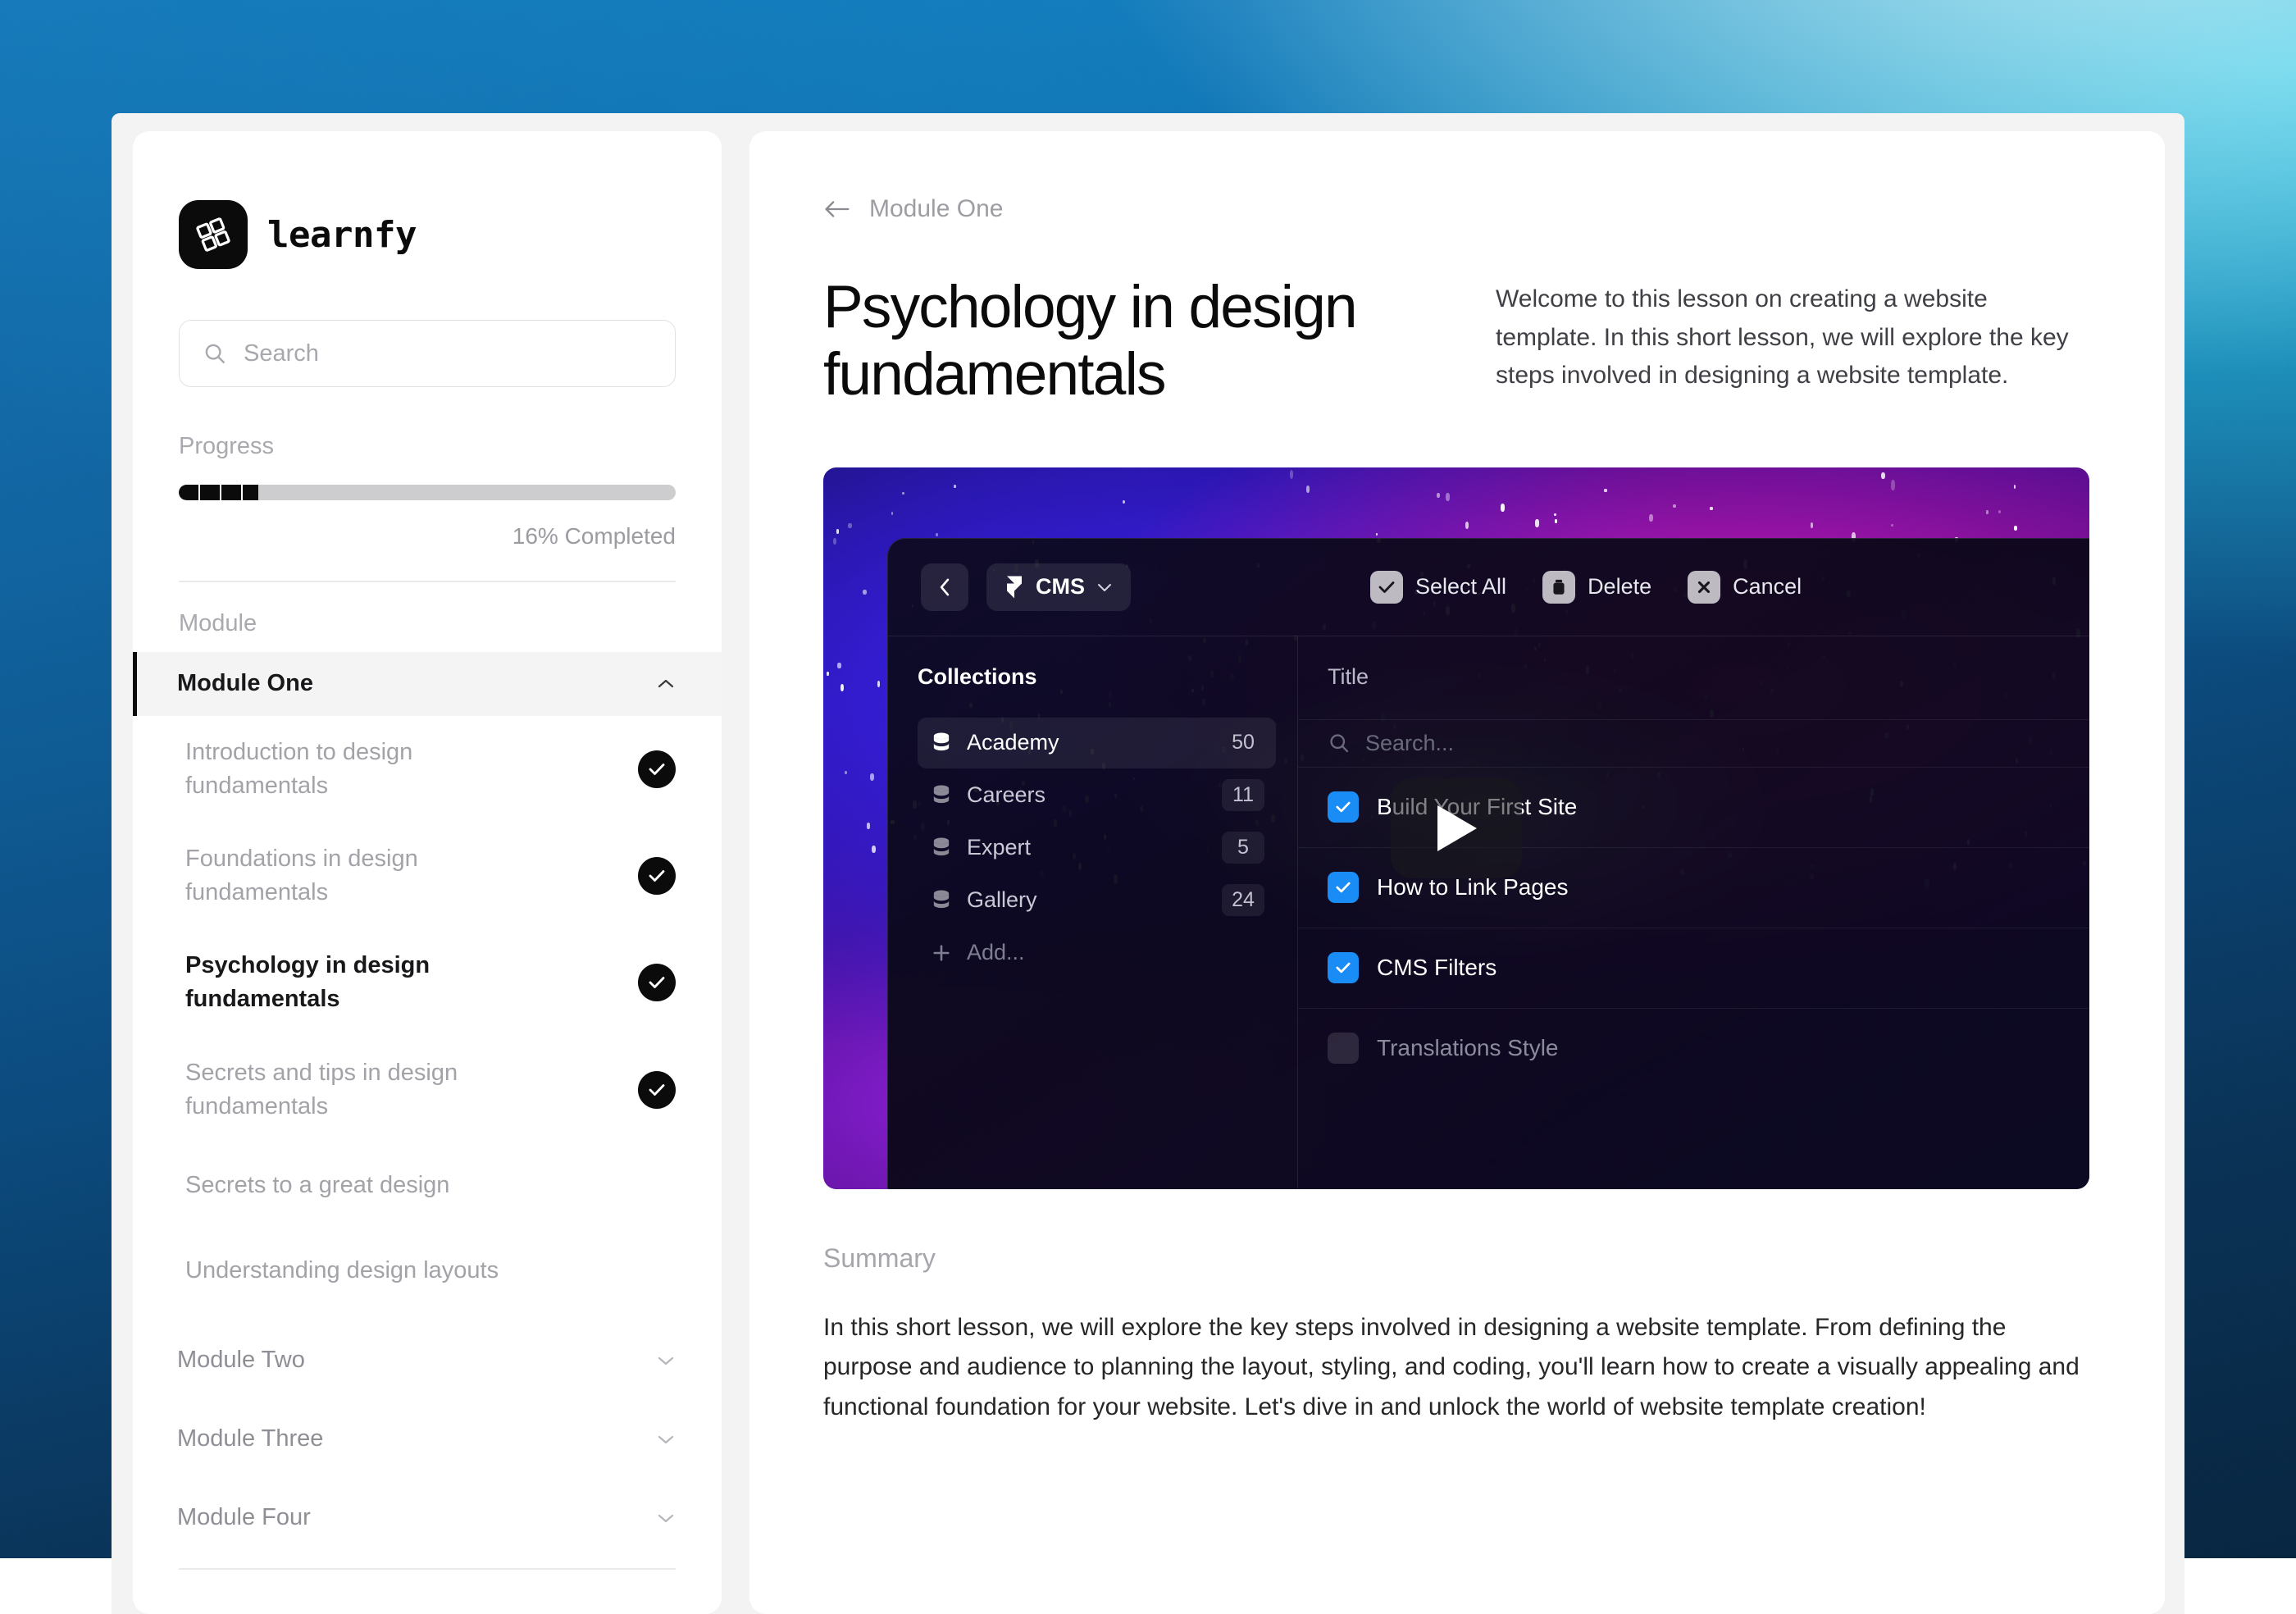  What do you see at coordinates (218, 492) in the screenshot?
I see `progress-bar-fill` at bounding box center [218, 492].